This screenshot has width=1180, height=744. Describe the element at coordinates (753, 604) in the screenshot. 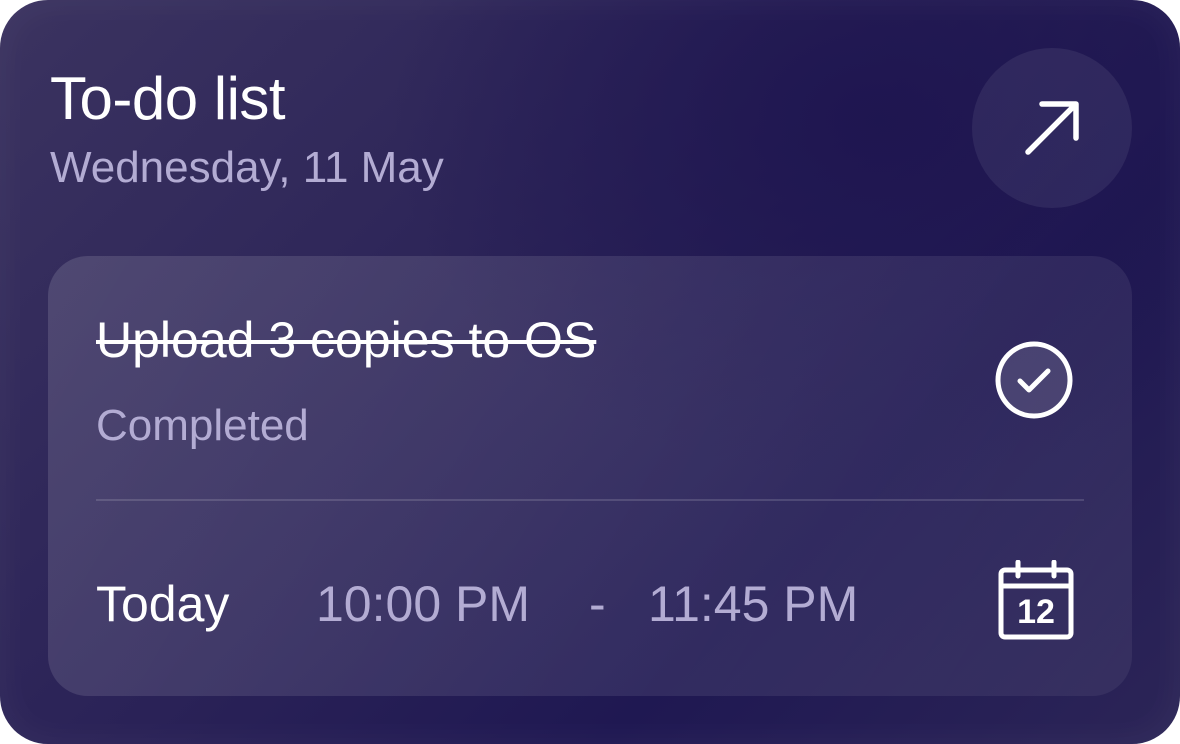

I see `task-end-time: 11:45 PM` at that location.